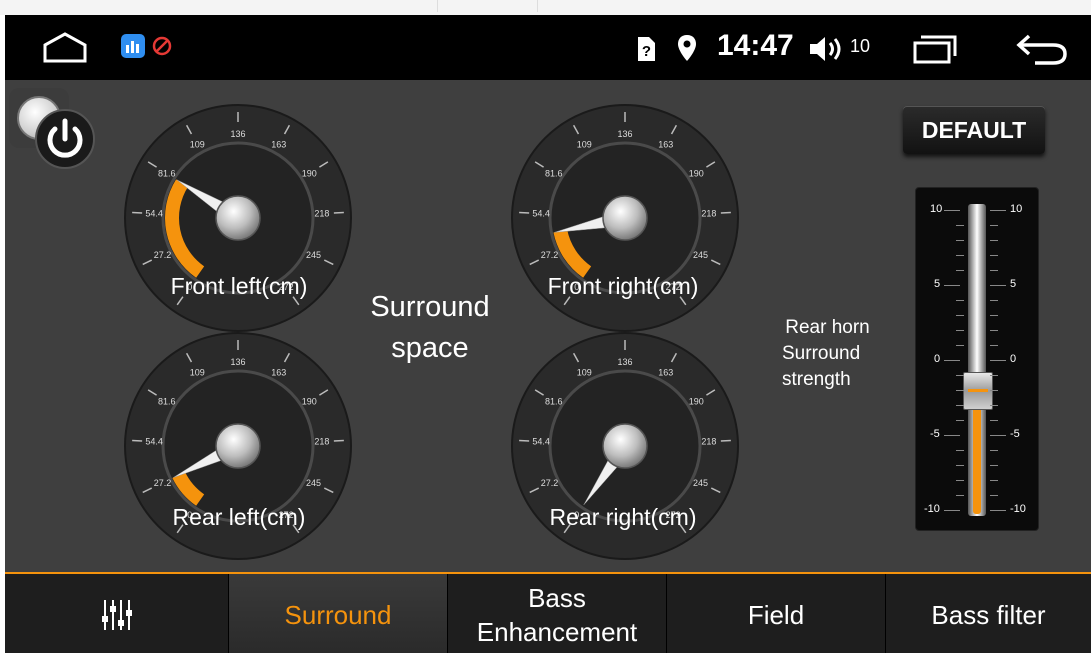 Image resolution: width=1091 pixels, height=653 pixels. Describe the element at coordinates (1042, 49) in the screenshot. I see `back-icon` at that location.